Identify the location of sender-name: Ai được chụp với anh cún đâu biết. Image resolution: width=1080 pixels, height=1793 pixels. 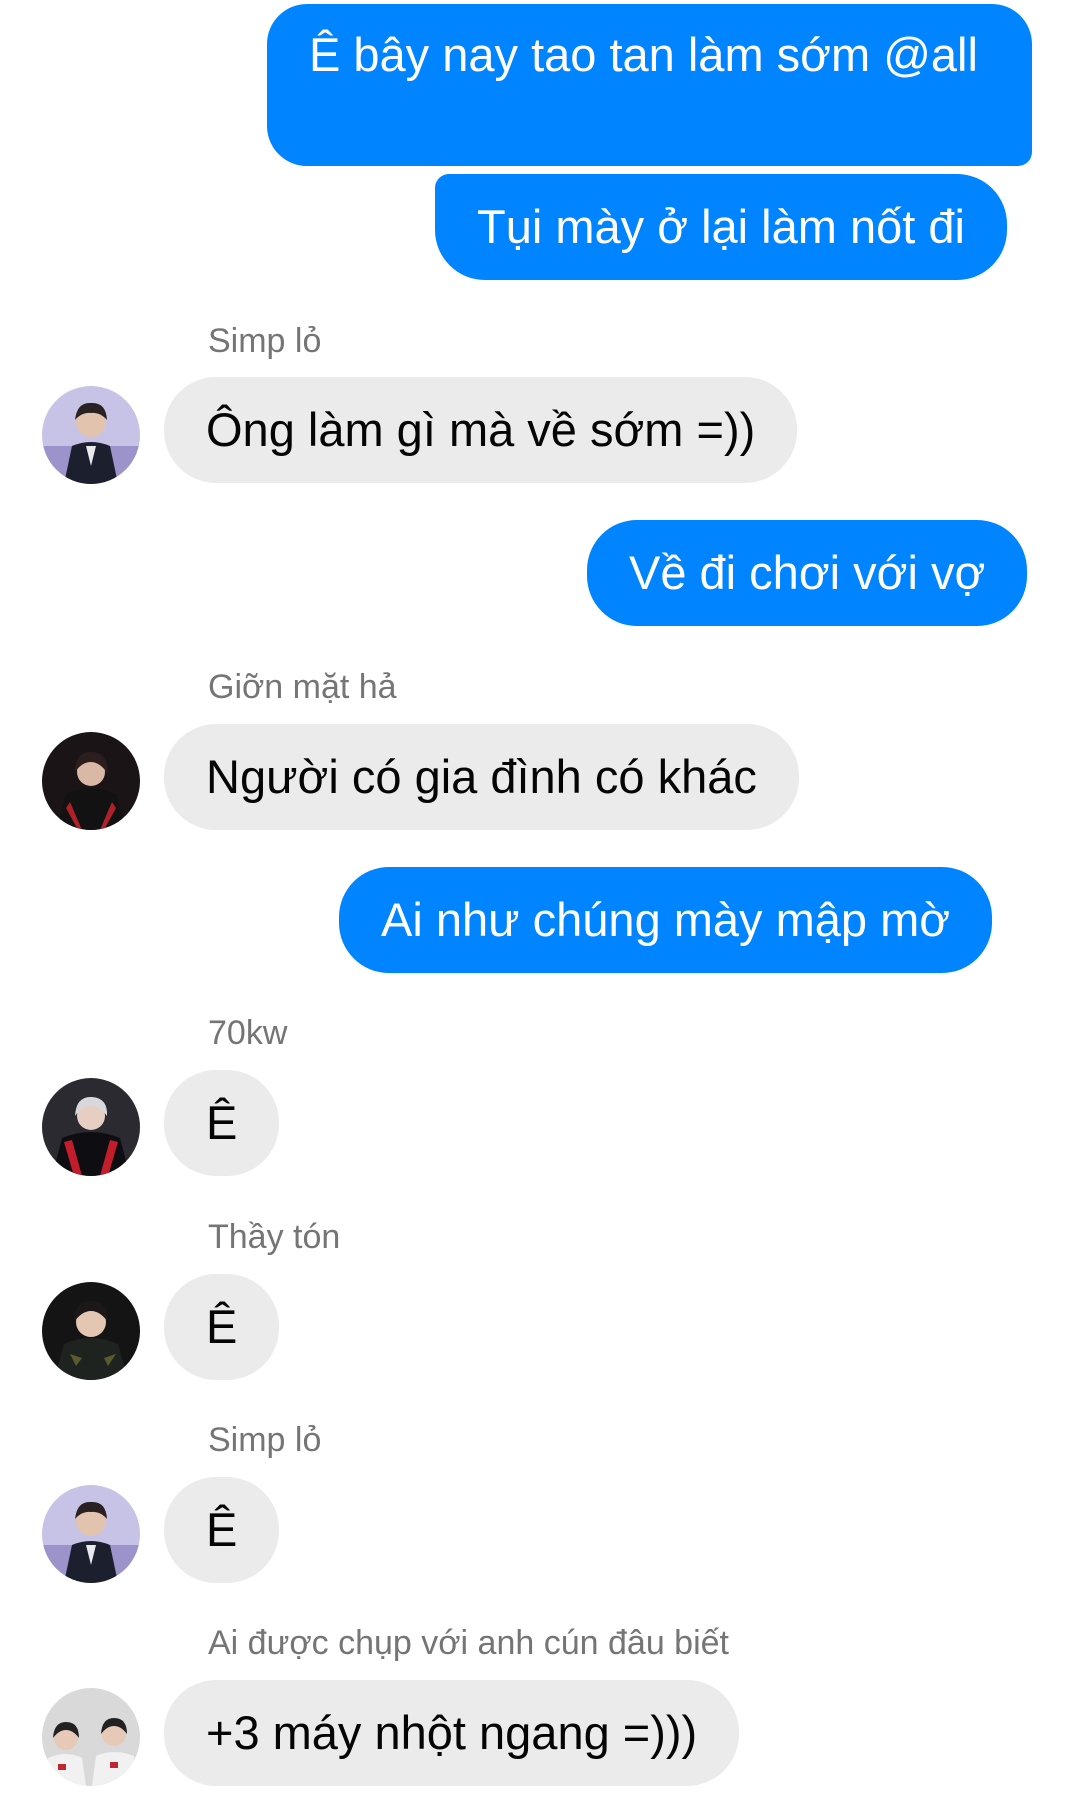
(468, 1643).